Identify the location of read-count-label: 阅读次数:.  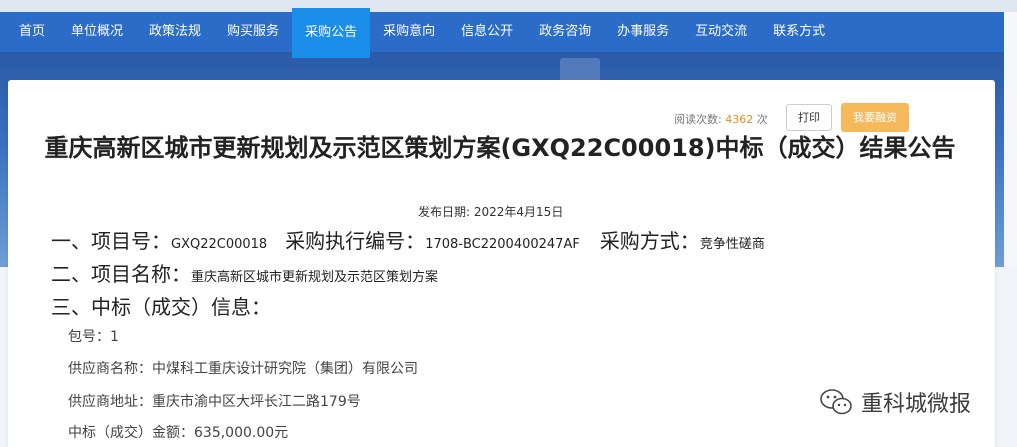
(698, 119).